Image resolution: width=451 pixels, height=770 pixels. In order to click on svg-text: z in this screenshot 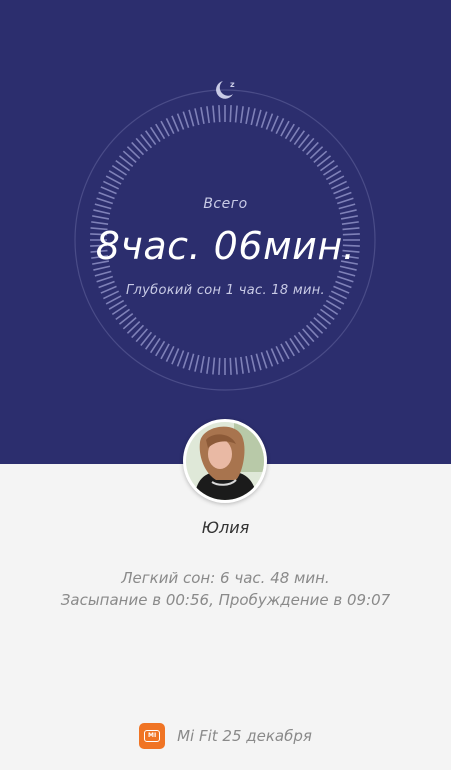, I will do `click(232, 84)`.